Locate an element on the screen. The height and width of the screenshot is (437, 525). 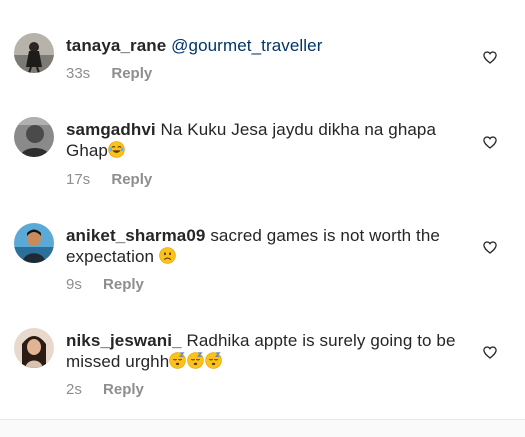
comment-meta: 17s Reply is located at coordinates (109, 179).